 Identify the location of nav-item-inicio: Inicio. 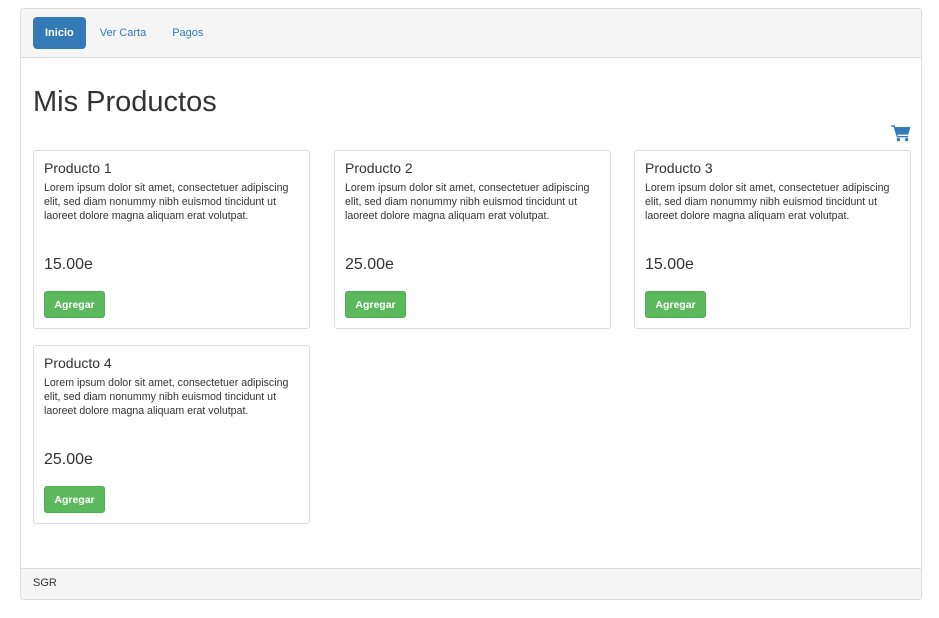
(59, 33).